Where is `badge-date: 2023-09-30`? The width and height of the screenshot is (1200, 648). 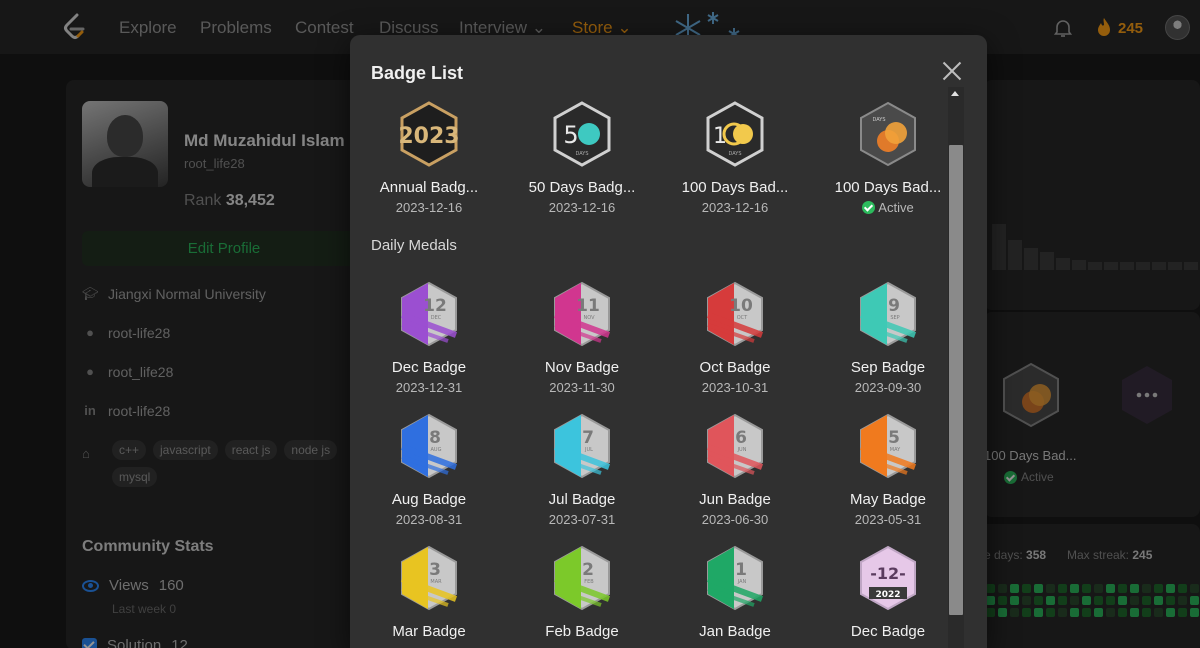 badge-date: 2023-09-30 is located at coordinates (888, 387).